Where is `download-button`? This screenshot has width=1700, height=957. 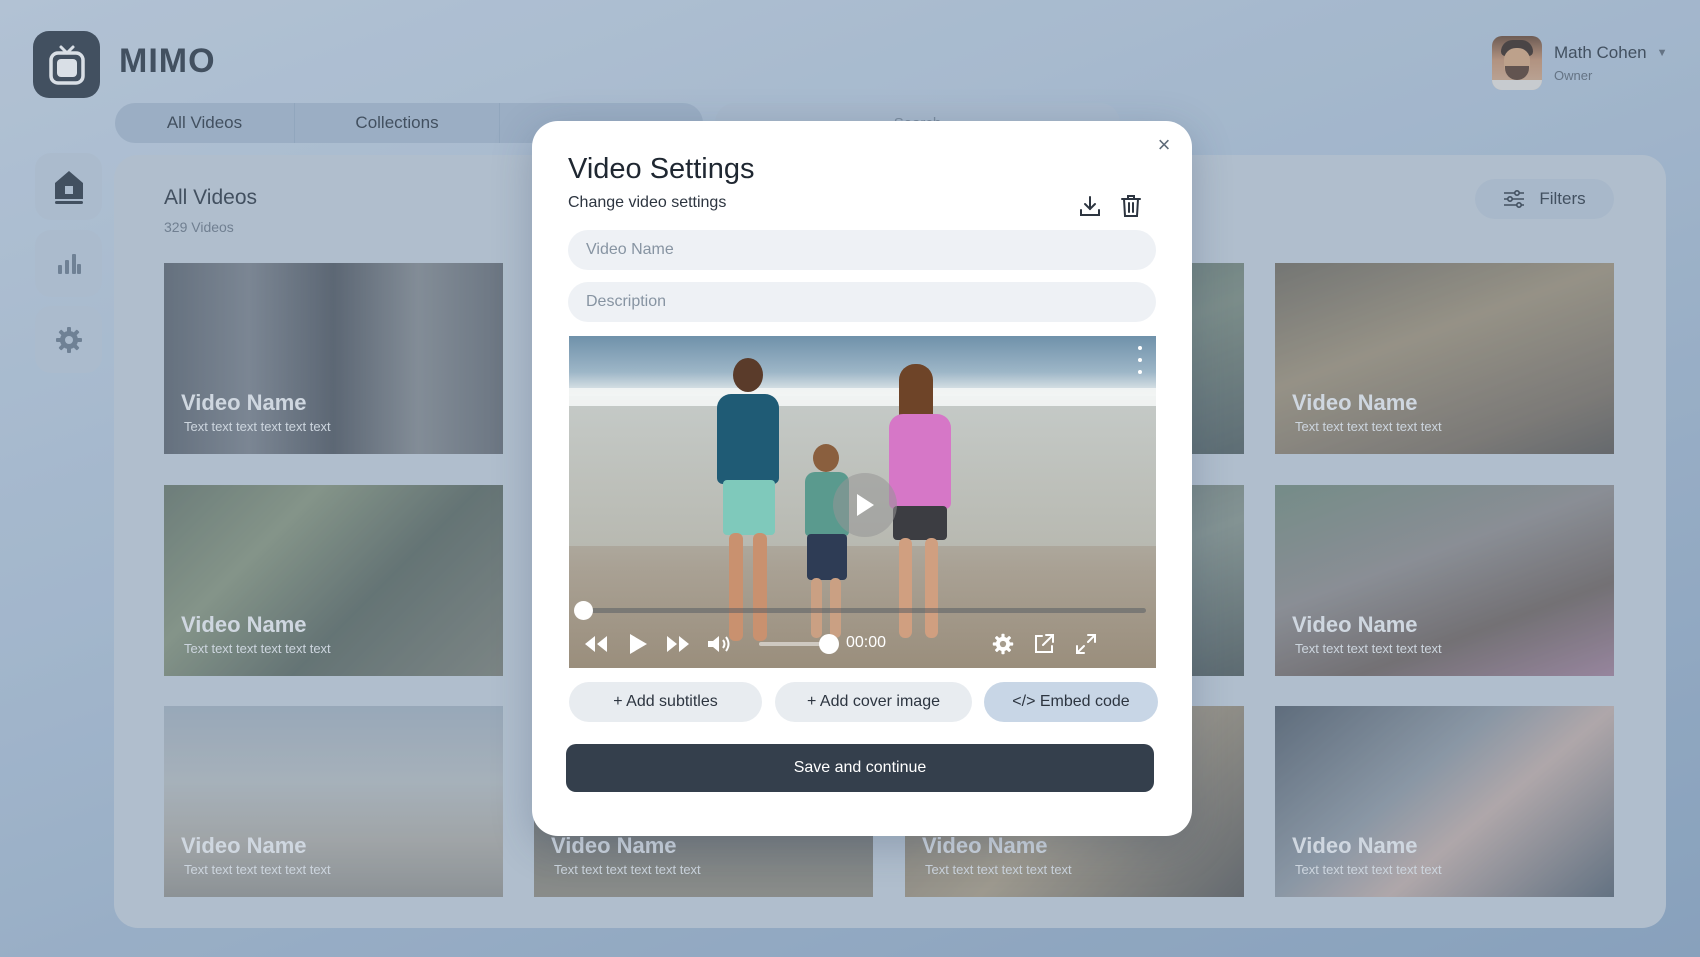 download-button is located at coordinates (1090, 206).